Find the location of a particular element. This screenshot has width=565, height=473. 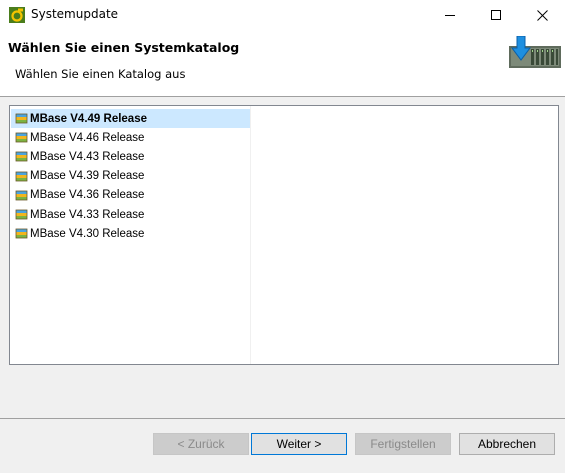

catalog-item: MBase V4.36 Release is located at coordinates (130, 195).